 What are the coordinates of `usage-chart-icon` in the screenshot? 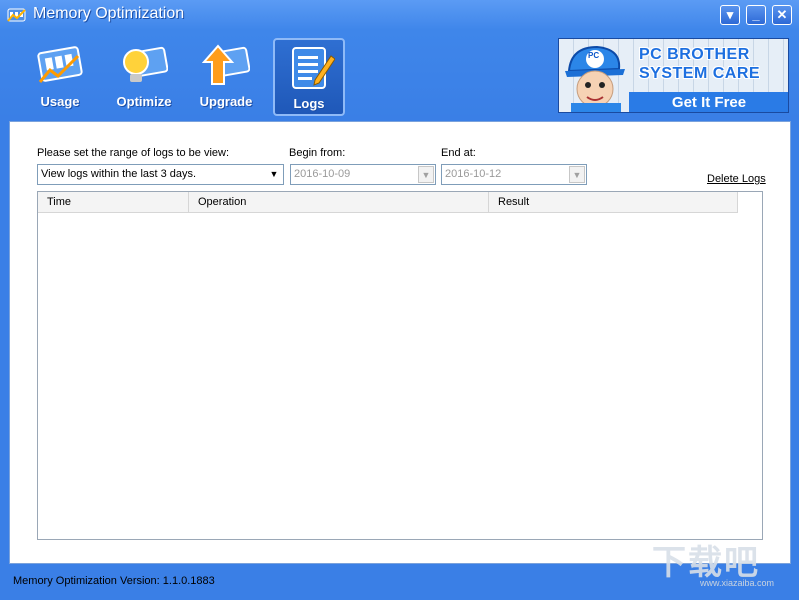 It's located at (60, 66).